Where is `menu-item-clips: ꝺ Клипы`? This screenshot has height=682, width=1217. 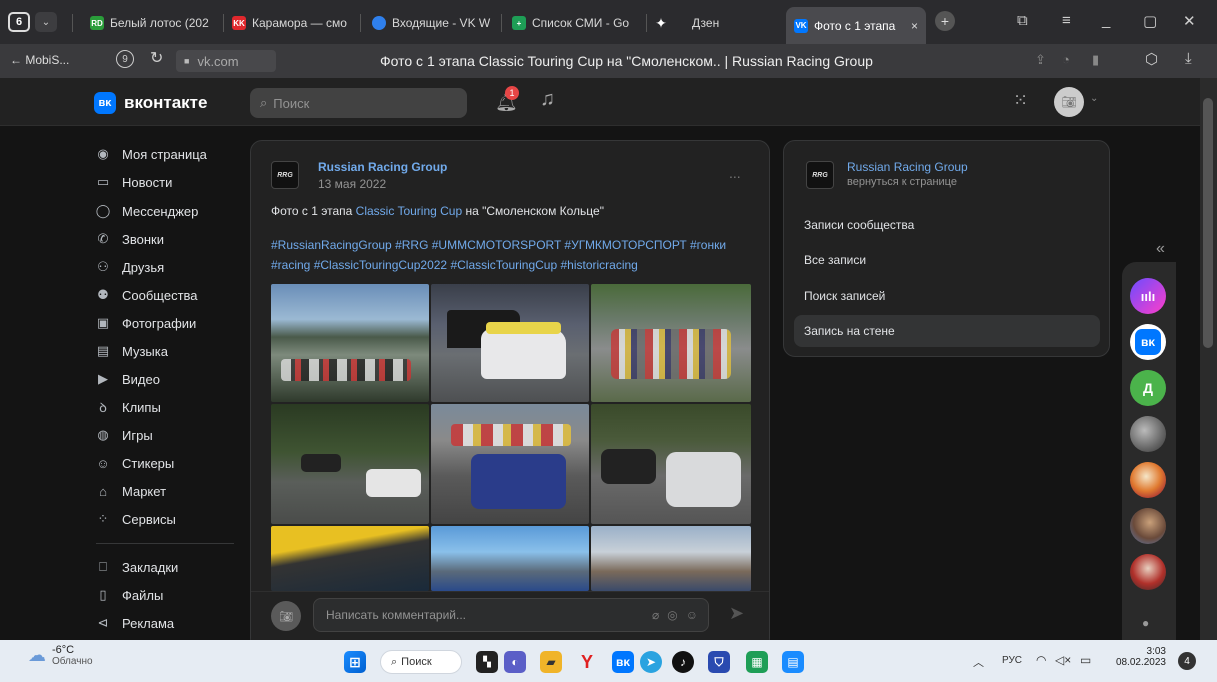 menu-item-clips: ꝺ Клипы is located at coordinates (127, 407).